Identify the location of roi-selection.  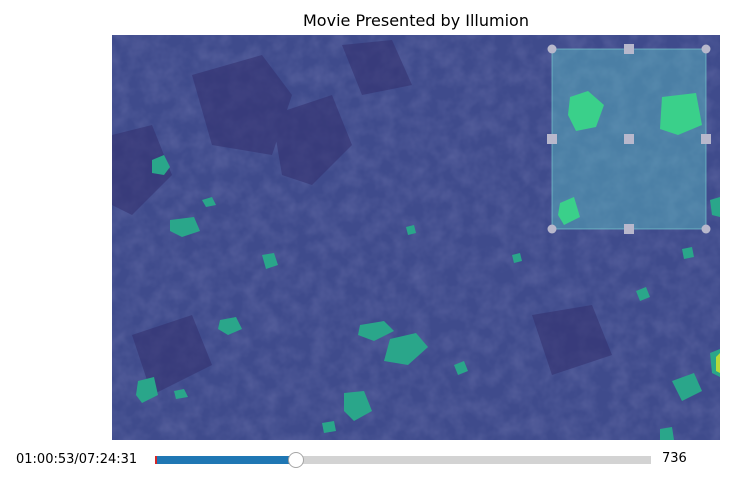
(629, 139).